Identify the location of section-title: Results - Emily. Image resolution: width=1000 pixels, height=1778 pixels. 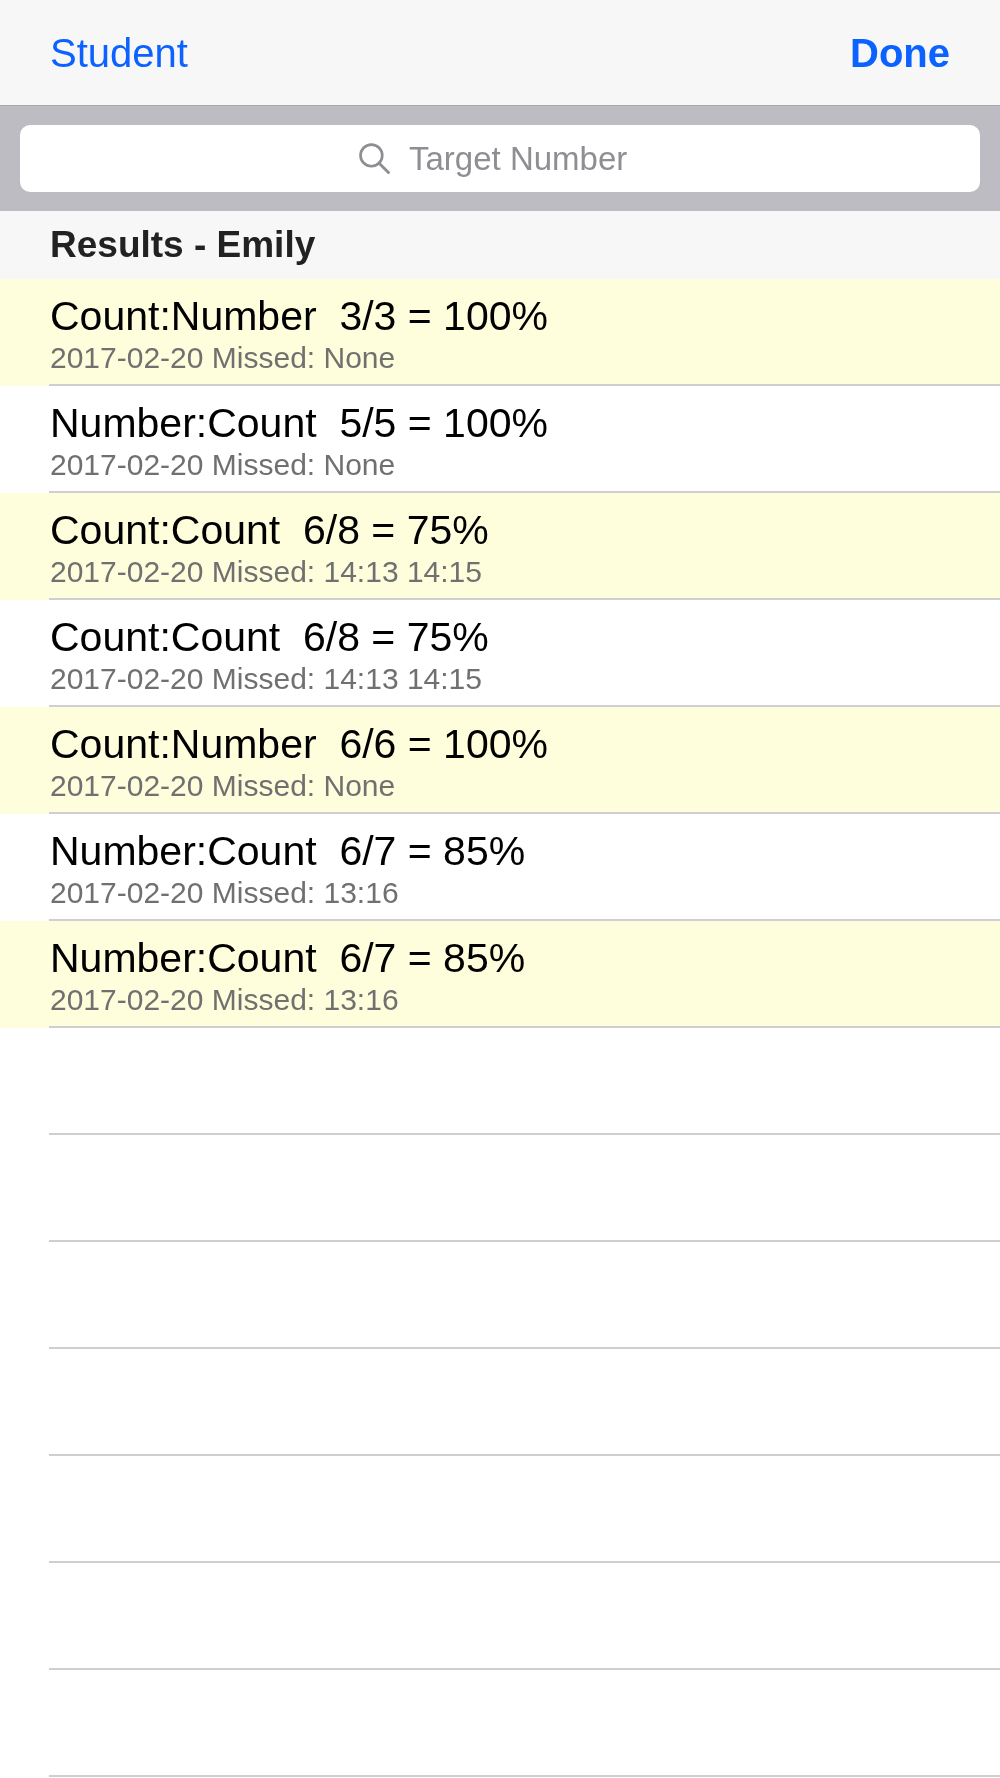
(183, 245).